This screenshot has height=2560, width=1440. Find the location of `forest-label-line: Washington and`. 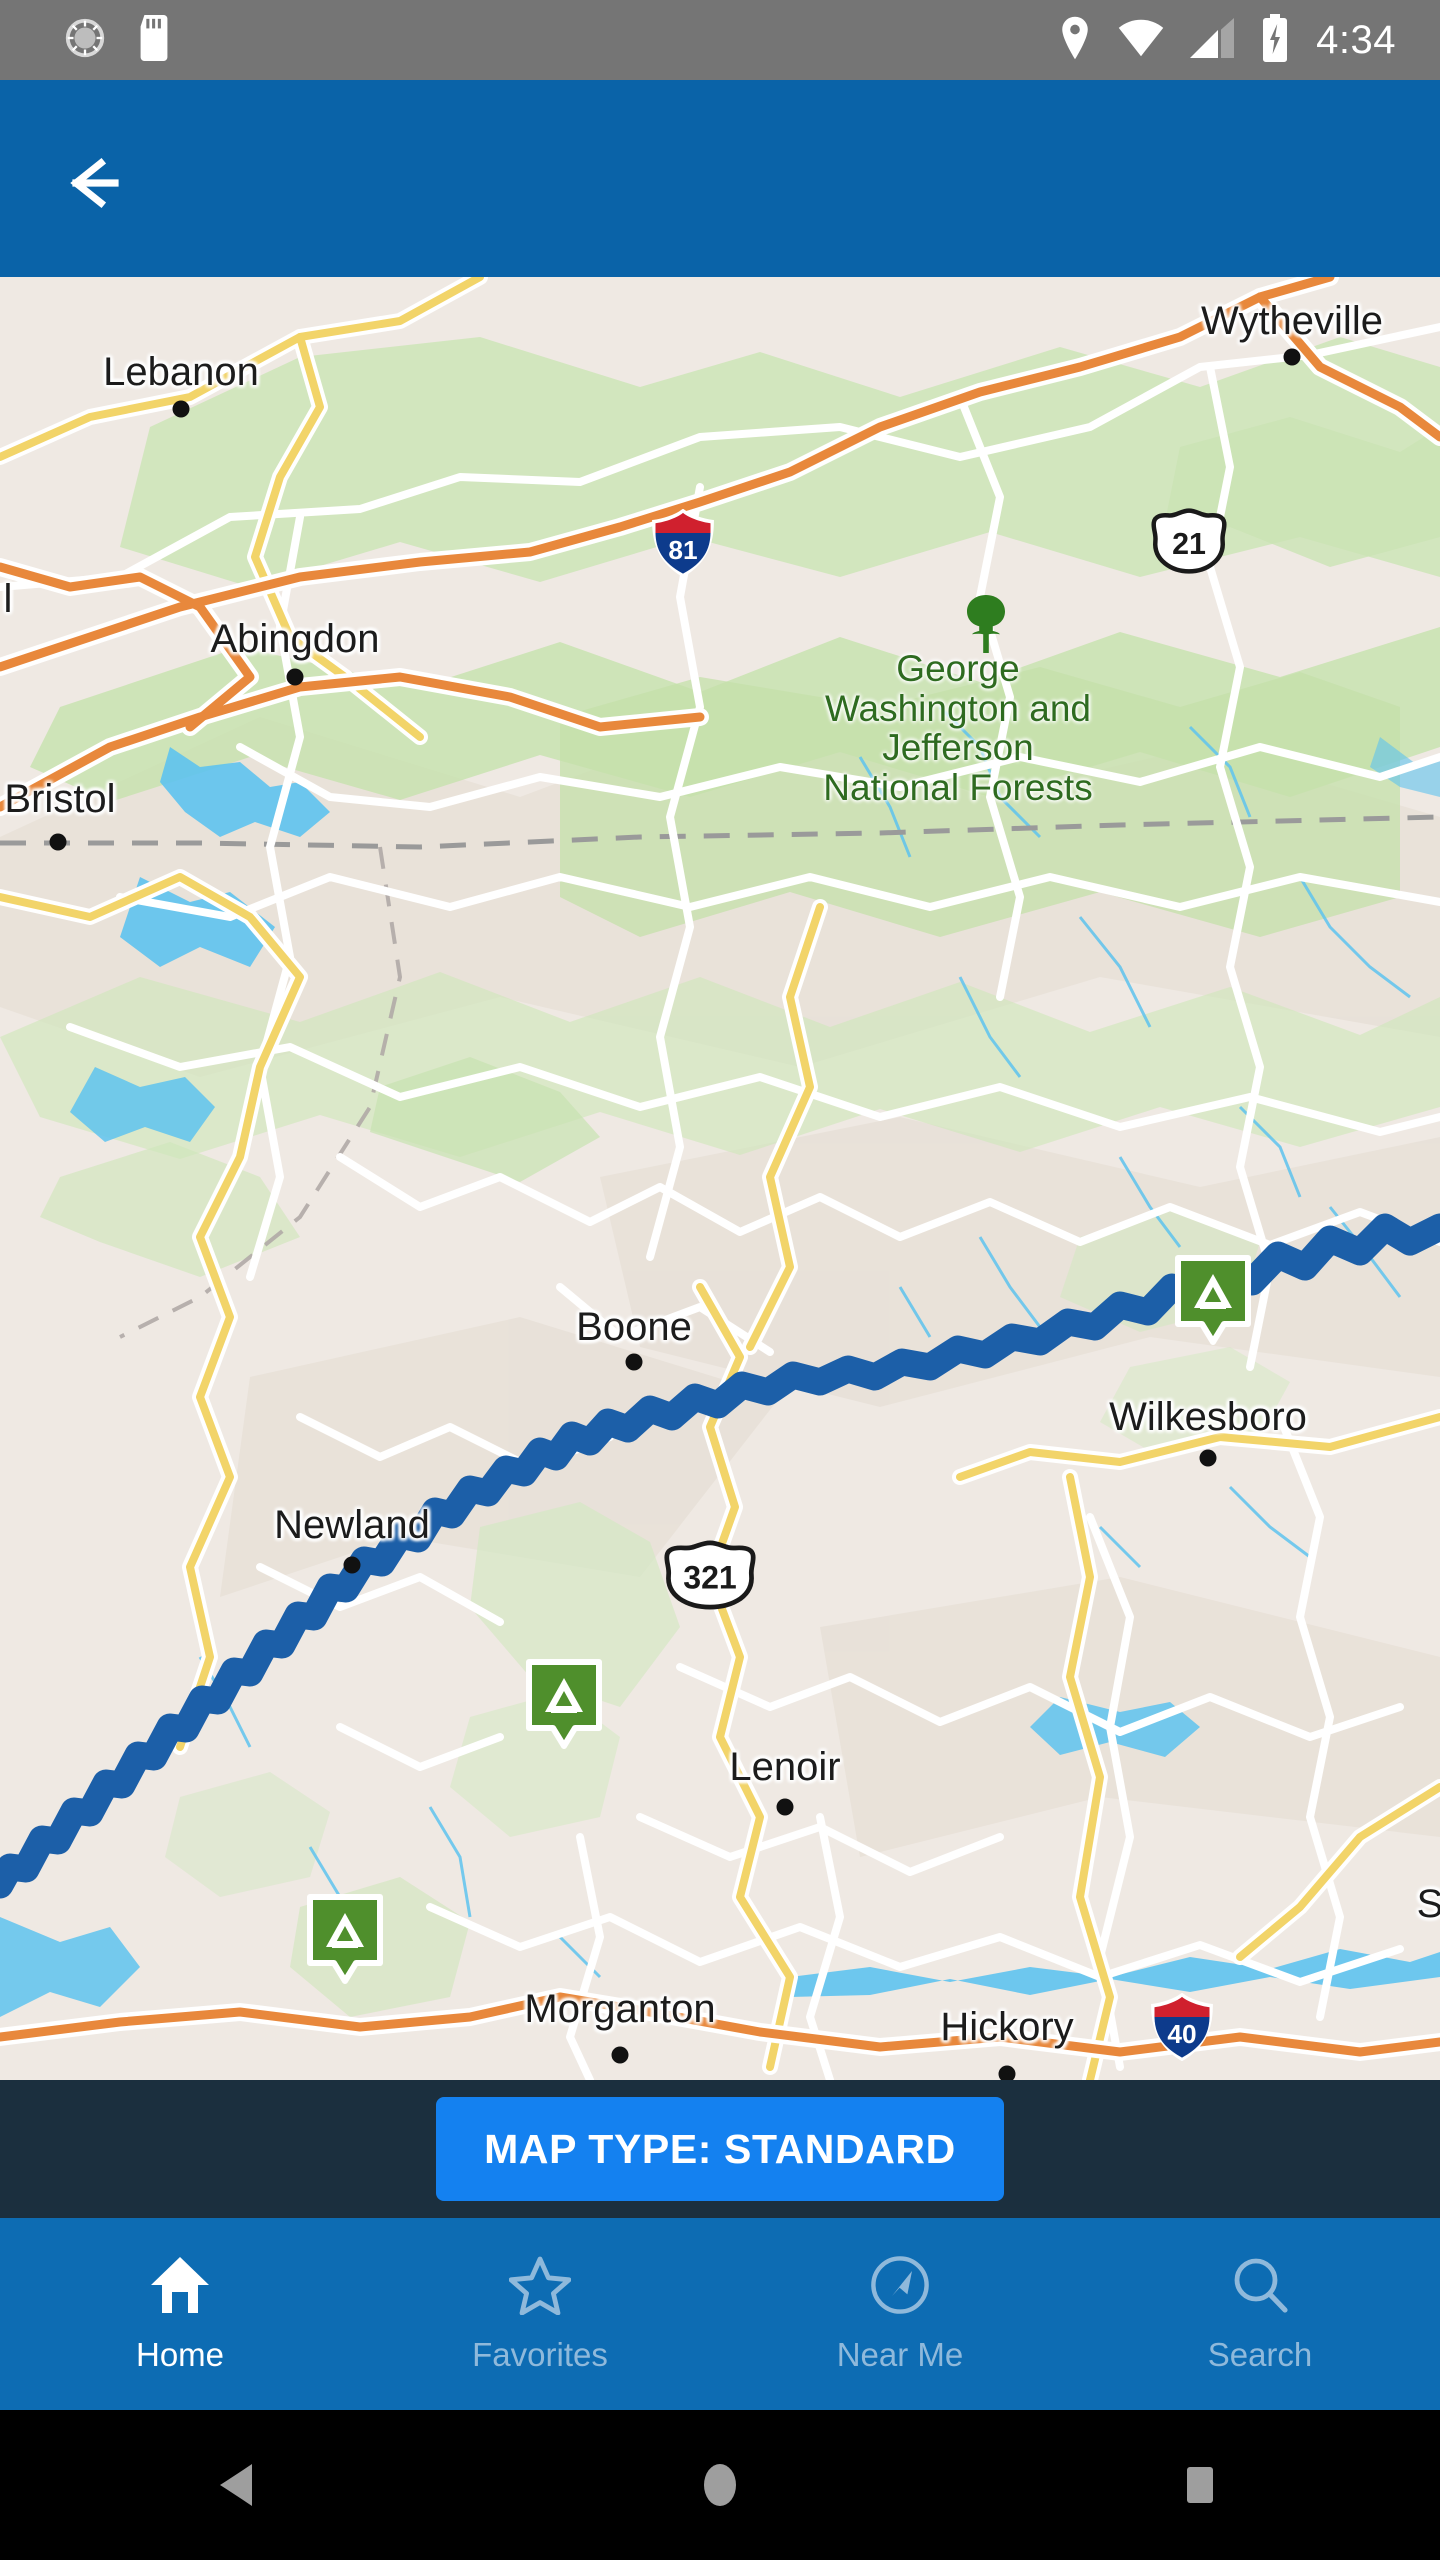

forest-label-line: Washington and is located at coordinates (958, 708).